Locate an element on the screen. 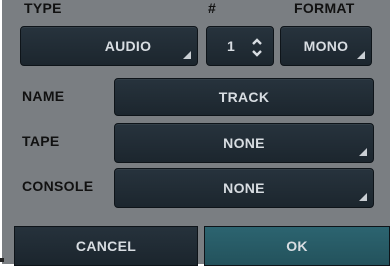 Image resolution: width=390 pixels, height=266 pixels. type-dropdown: AUDIO is located at coordinates (109, 46).